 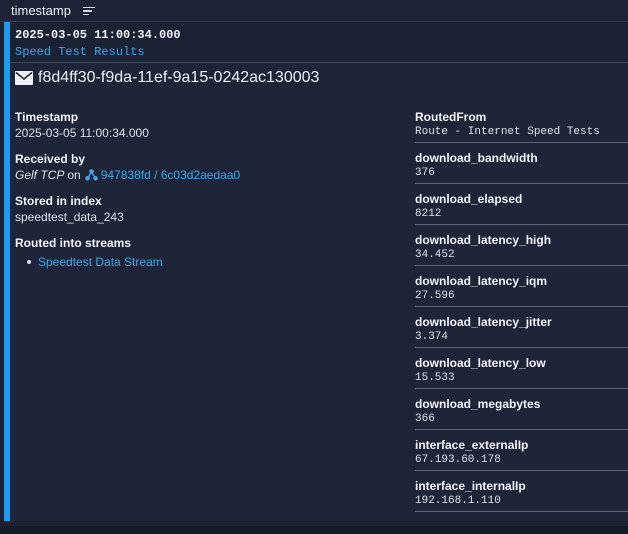 What do you see at coordinates (58, 201) in the screenshot?
I see `stored-in-index-label: Stored in index` at bounding box center [58, 201].